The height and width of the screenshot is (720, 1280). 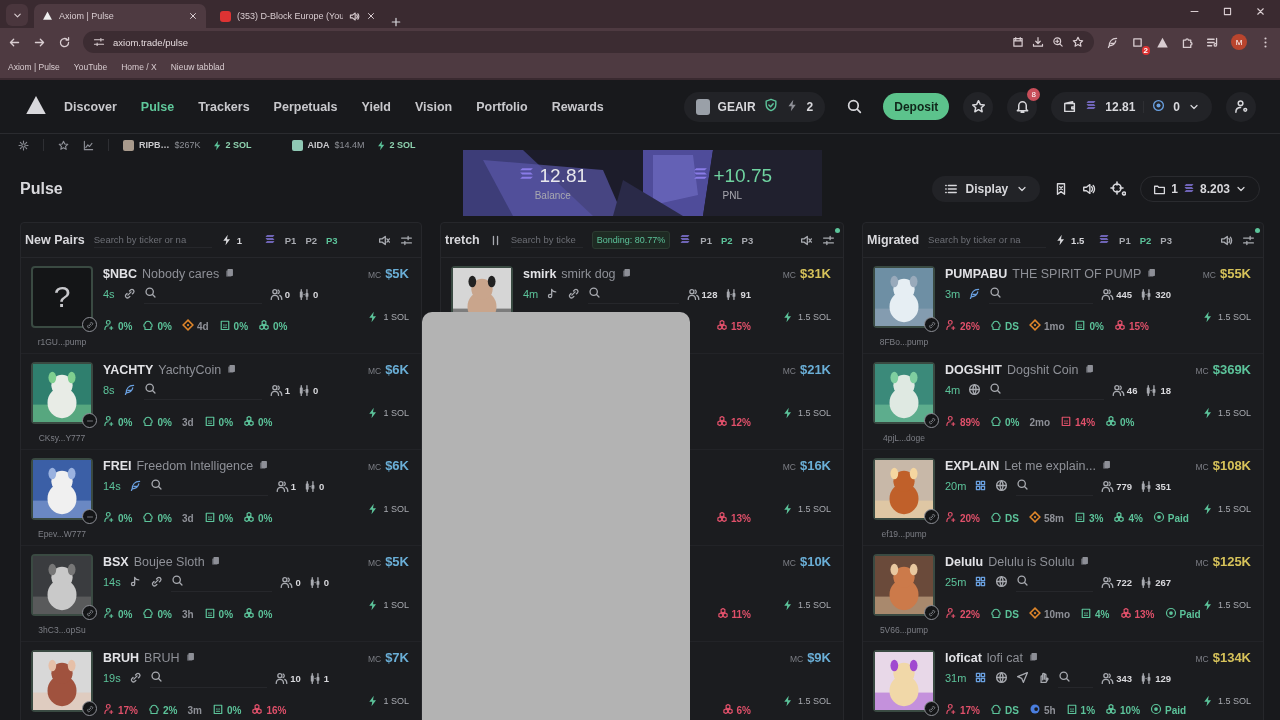 I want to click on wallet-pill: 12.81 0, so click(x=1131, y=106).